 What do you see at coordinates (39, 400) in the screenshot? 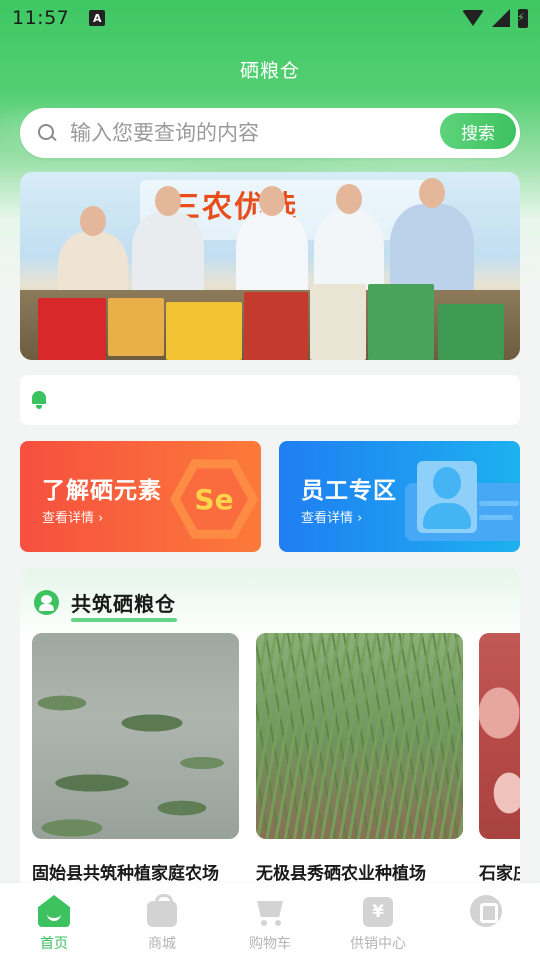
I see `bell-icon` at bounding box center [39, 400].